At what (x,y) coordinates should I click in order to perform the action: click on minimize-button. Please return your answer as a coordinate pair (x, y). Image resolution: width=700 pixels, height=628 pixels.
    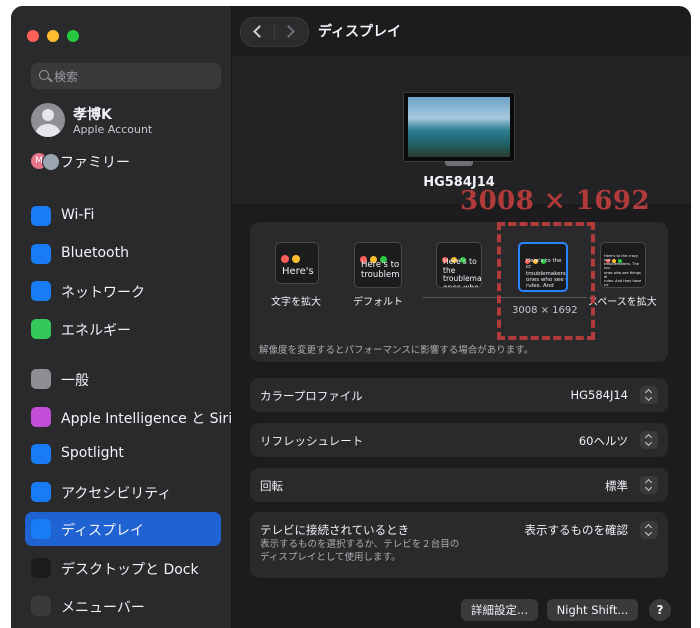
    Looking at the image, I should click on (53, 36).